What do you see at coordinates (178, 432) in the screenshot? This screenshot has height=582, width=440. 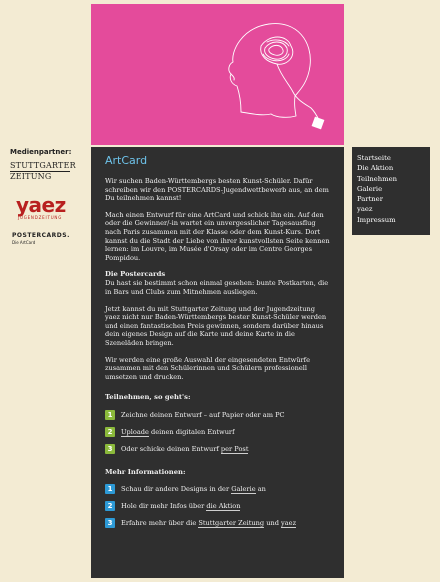 I see `step-text: Uploade deinen digitalen Entwurf` at bounding box center [178, 432].